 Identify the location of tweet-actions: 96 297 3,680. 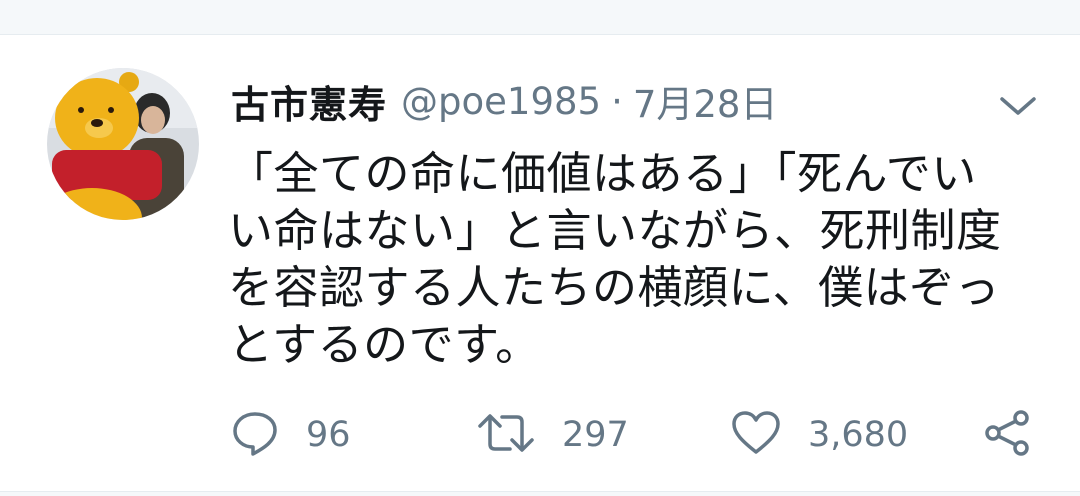
(540, 435).